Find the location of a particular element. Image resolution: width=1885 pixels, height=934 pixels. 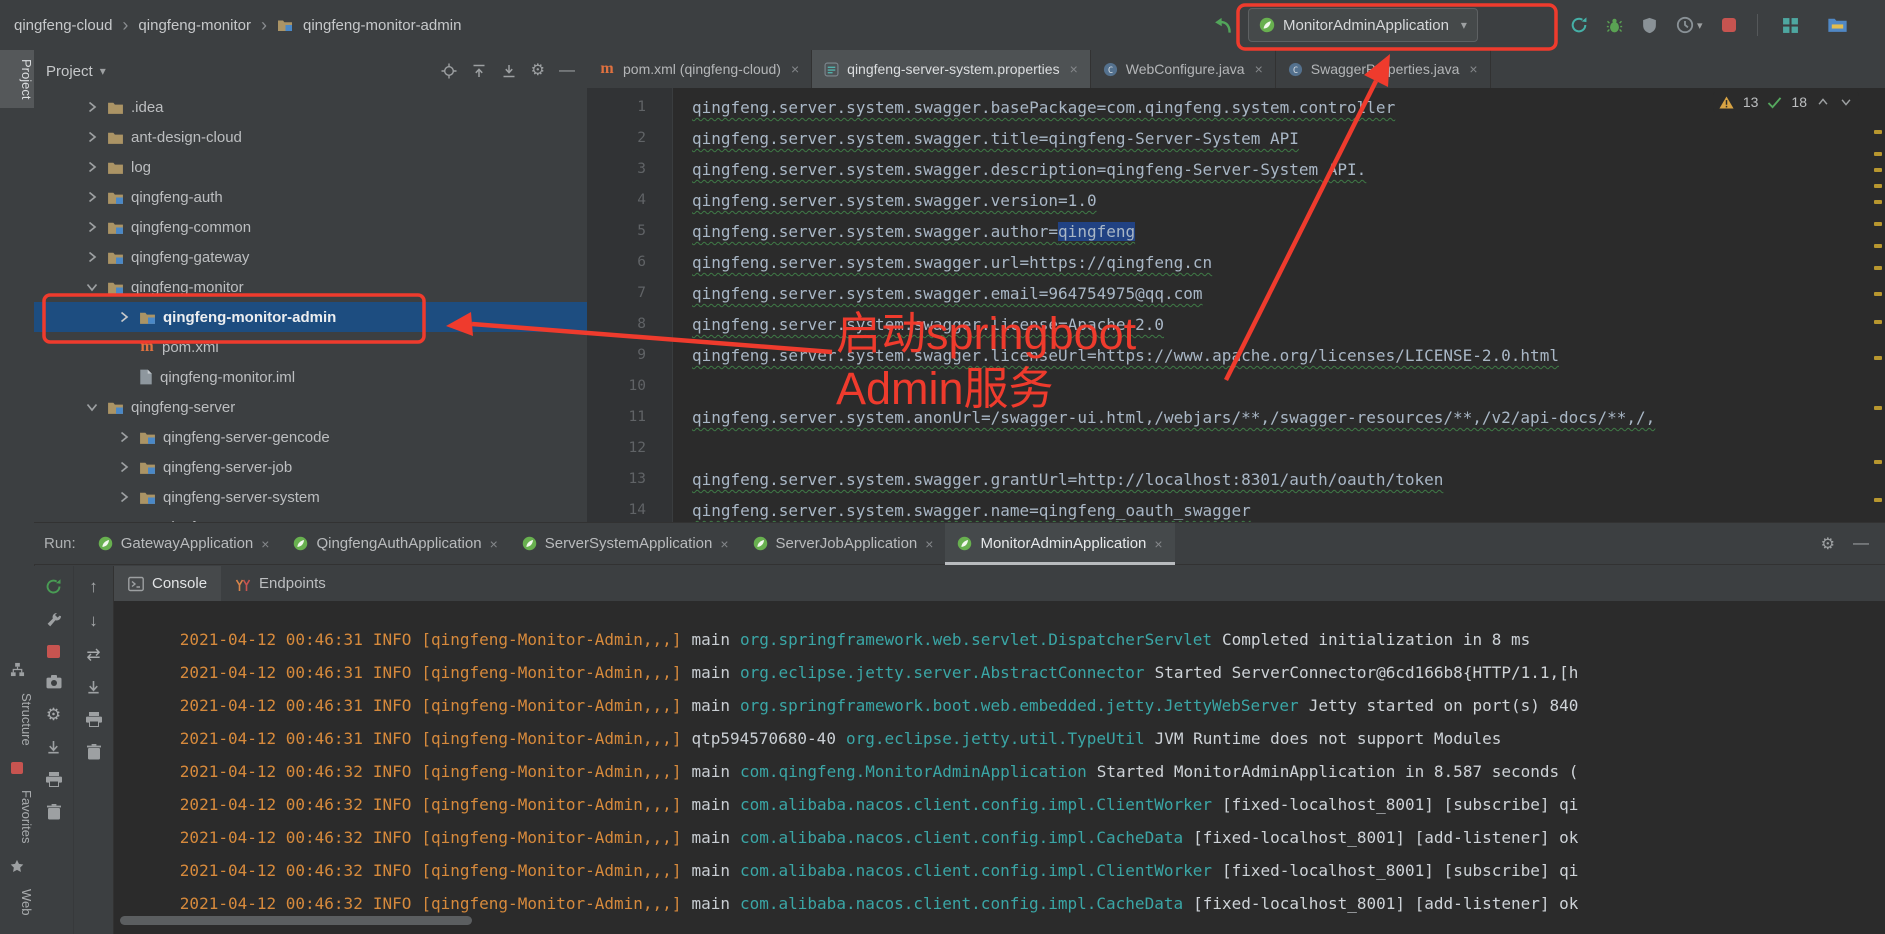

tool-window-button-project: Project is located at coordinates (17, 79).